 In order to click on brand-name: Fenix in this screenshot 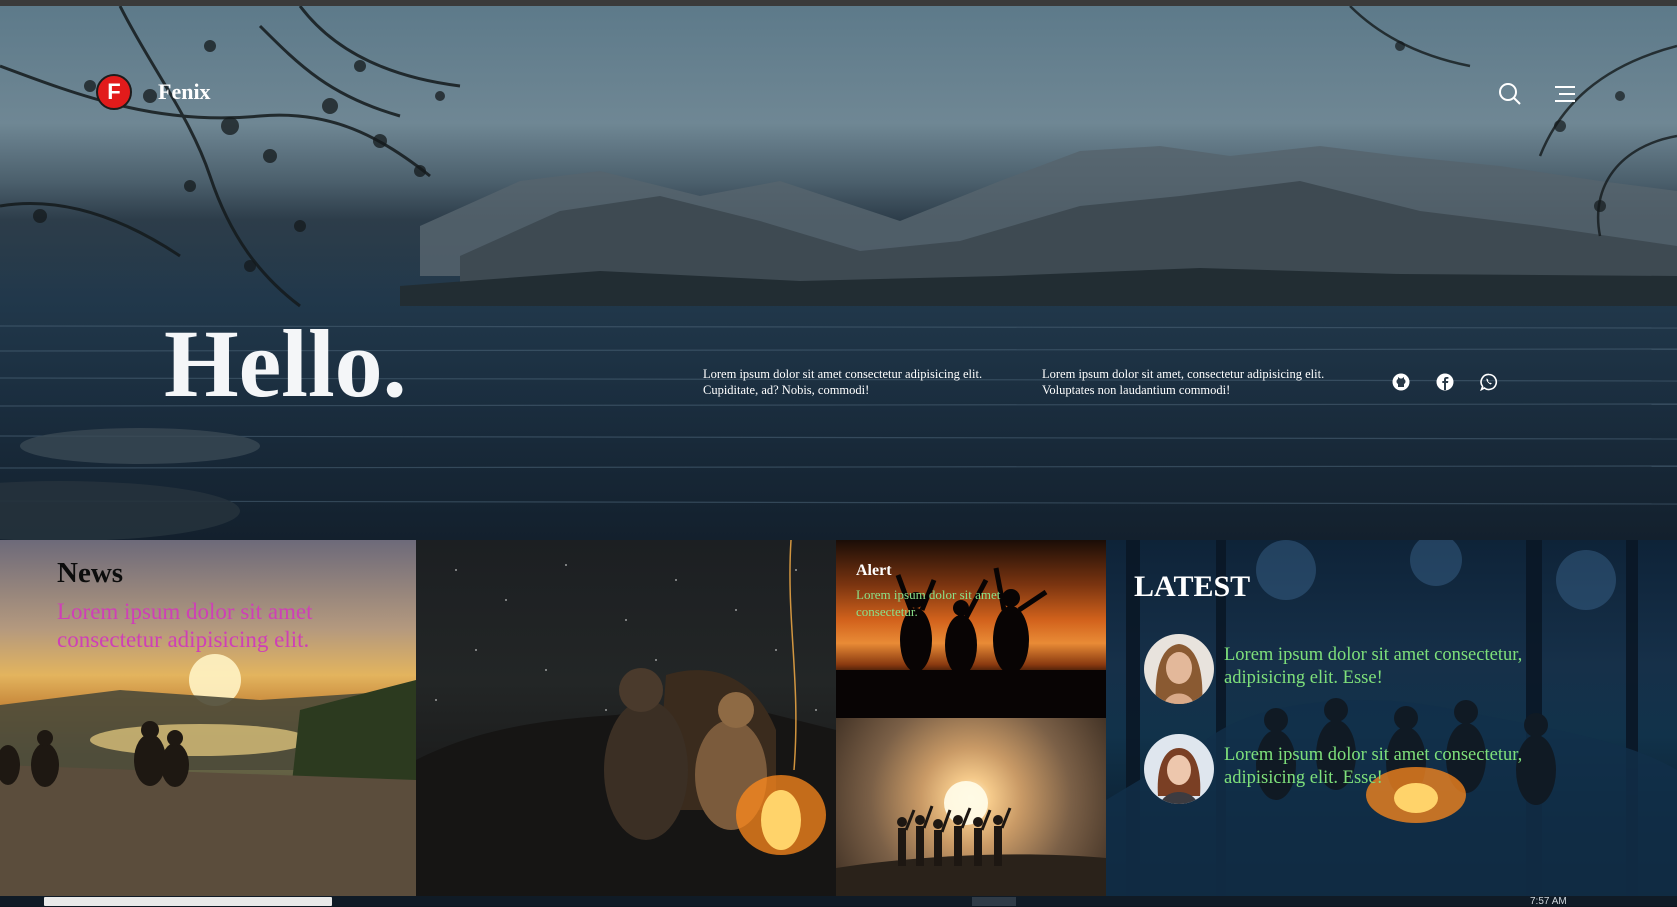, I will do `click(184, 91)`.